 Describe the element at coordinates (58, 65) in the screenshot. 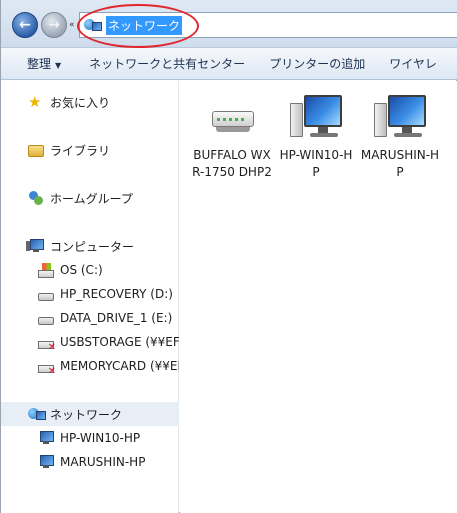

I see `dropdown-caret-icon: ▼` at that location.